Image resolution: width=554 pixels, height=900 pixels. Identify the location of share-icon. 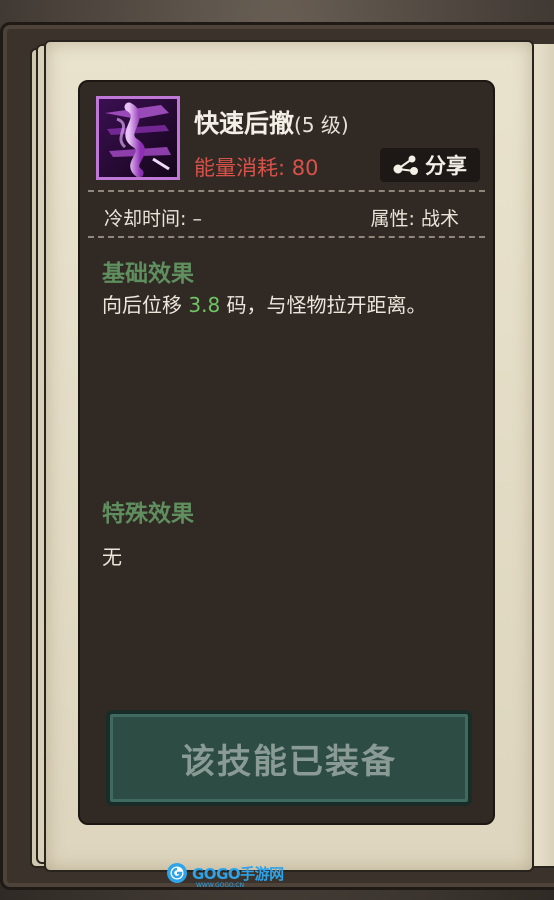
(406, 165).